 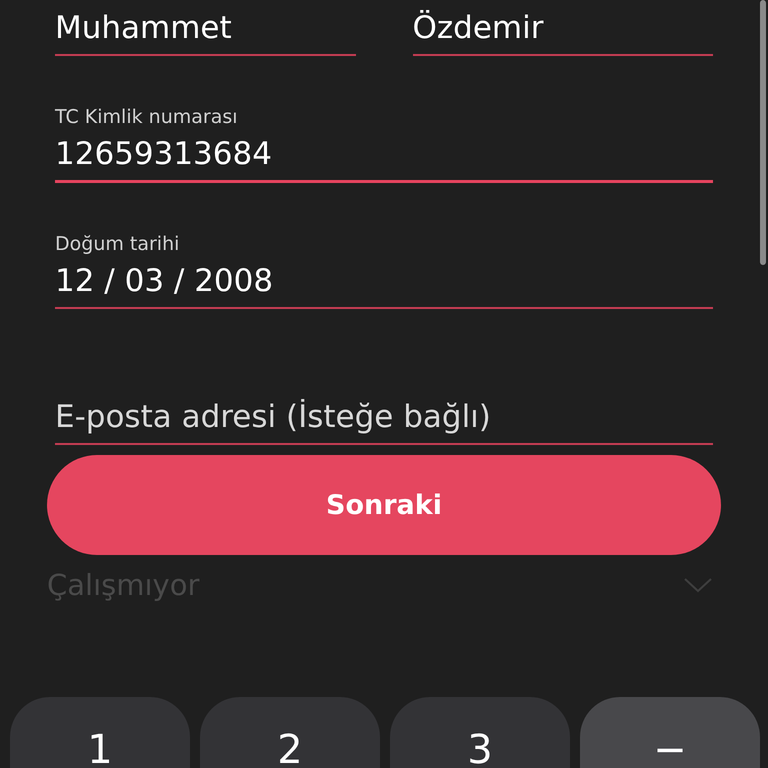 What do you see at coordinates (562, 33) in the screenshot?
I see `name-field: Özdemir` at bounding box center [562, 33].